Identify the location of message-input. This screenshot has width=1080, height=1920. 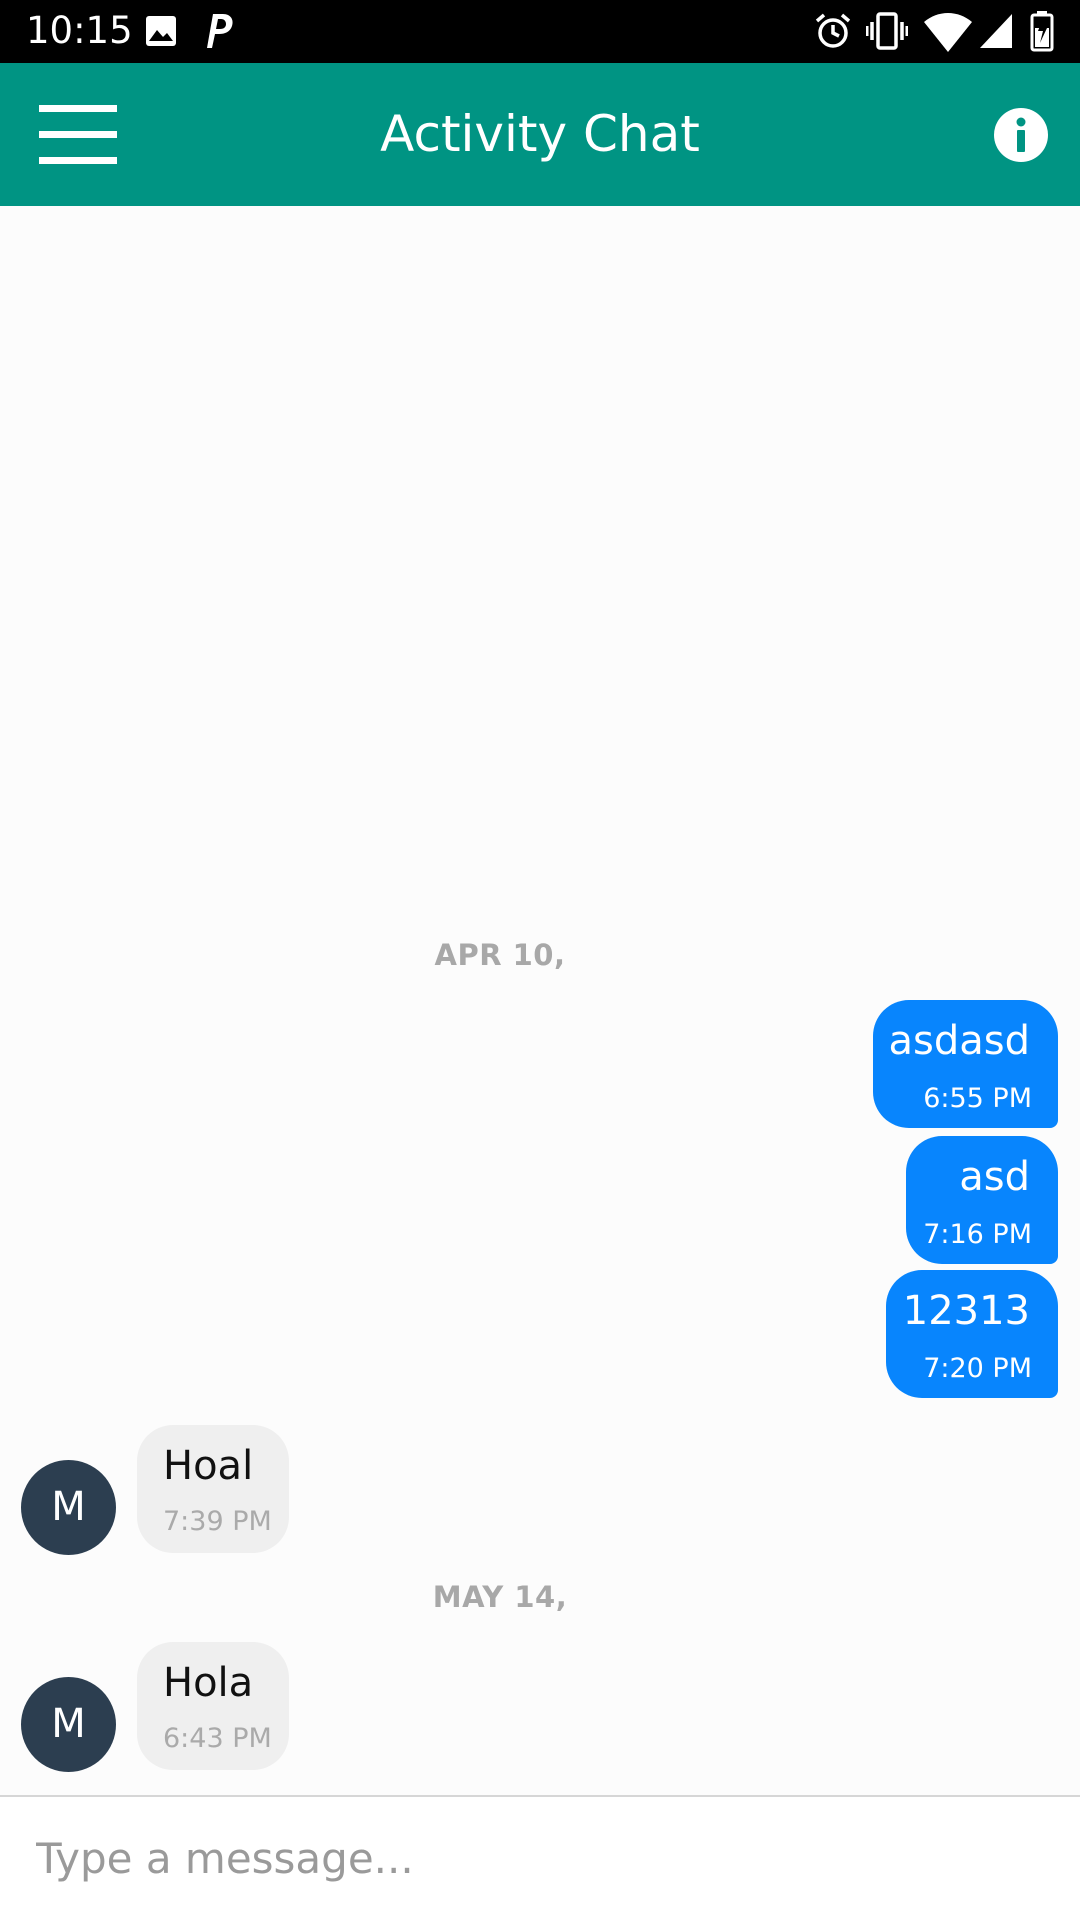
(535, 1858).